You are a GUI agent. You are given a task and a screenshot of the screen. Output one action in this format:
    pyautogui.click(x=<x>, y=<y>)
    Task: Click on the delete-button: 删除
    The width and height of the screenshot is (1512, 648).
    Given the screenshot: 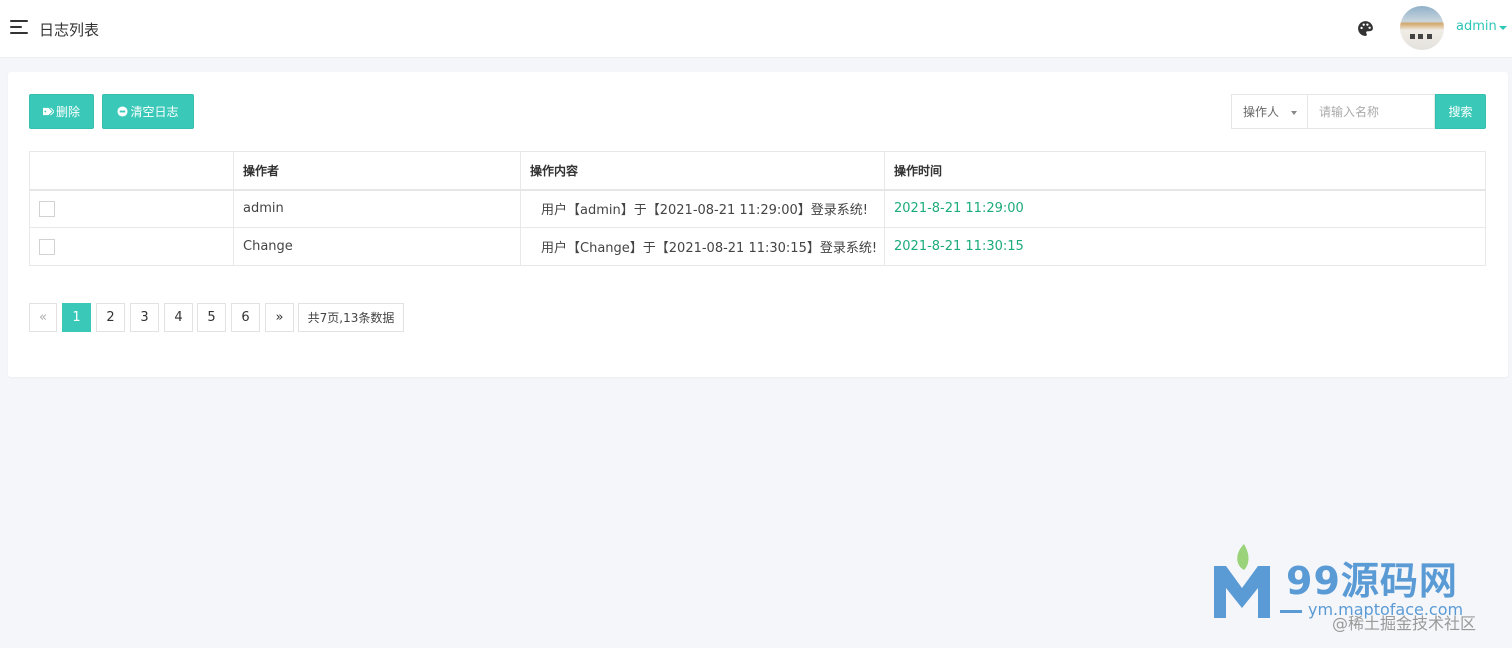 What is the action you would take?
    pyautogui.click(x=61, y=111)
    